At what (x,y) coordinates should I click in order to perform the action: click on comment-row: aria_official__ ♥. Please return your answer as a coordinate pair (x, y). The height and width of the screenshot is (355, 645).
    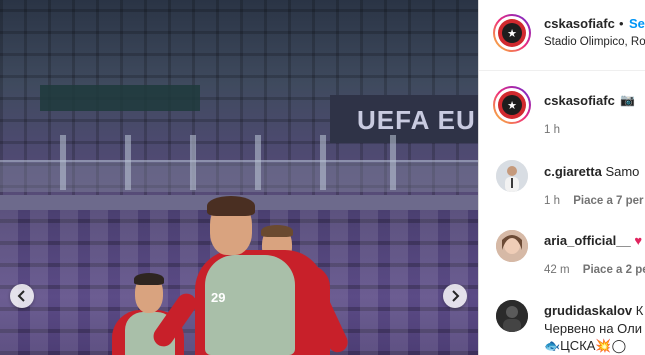
    Looking at the image, I should click on (593, 240).